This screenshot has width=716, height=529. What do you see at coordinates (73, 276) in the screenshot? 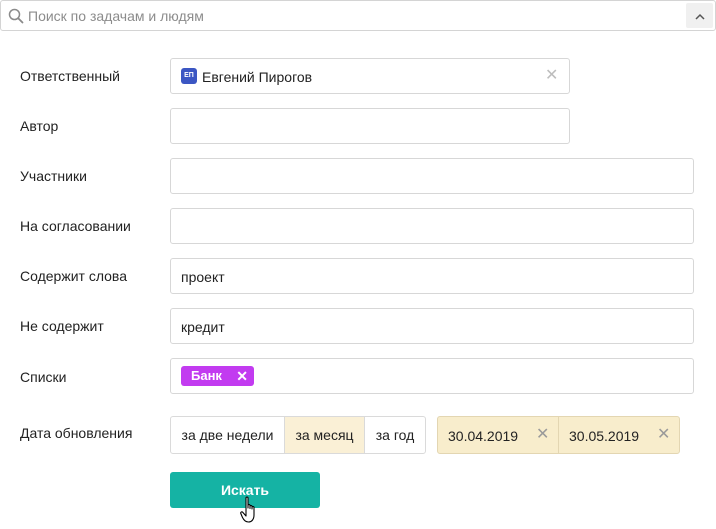
I see `contains-words-label: Содержит слова` at bounding box center [73, 276].